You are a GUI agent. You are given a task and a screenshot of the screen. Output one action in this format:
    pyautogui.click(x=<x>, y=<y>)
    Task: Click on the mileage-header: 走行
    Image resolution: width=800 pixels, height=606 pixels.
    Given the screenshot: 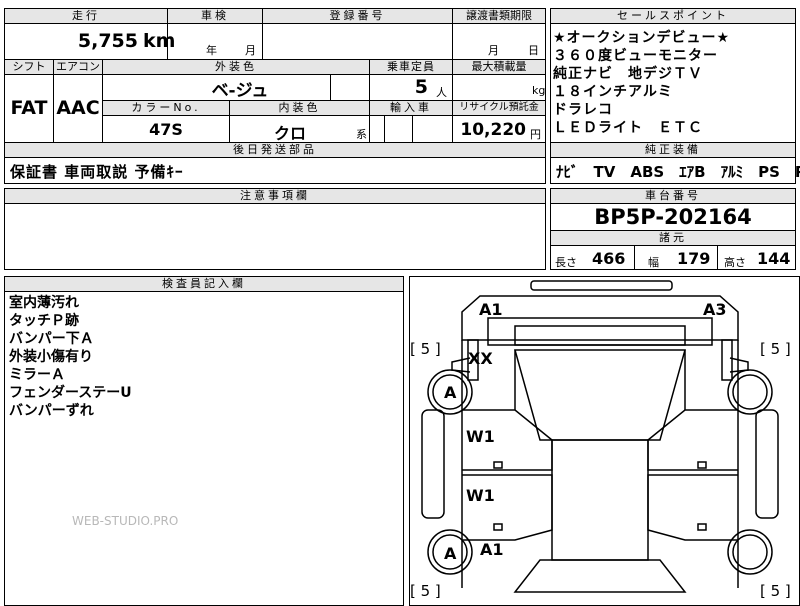 What is the action you would take?
    pyautogui.click(x=86, y=16)
    